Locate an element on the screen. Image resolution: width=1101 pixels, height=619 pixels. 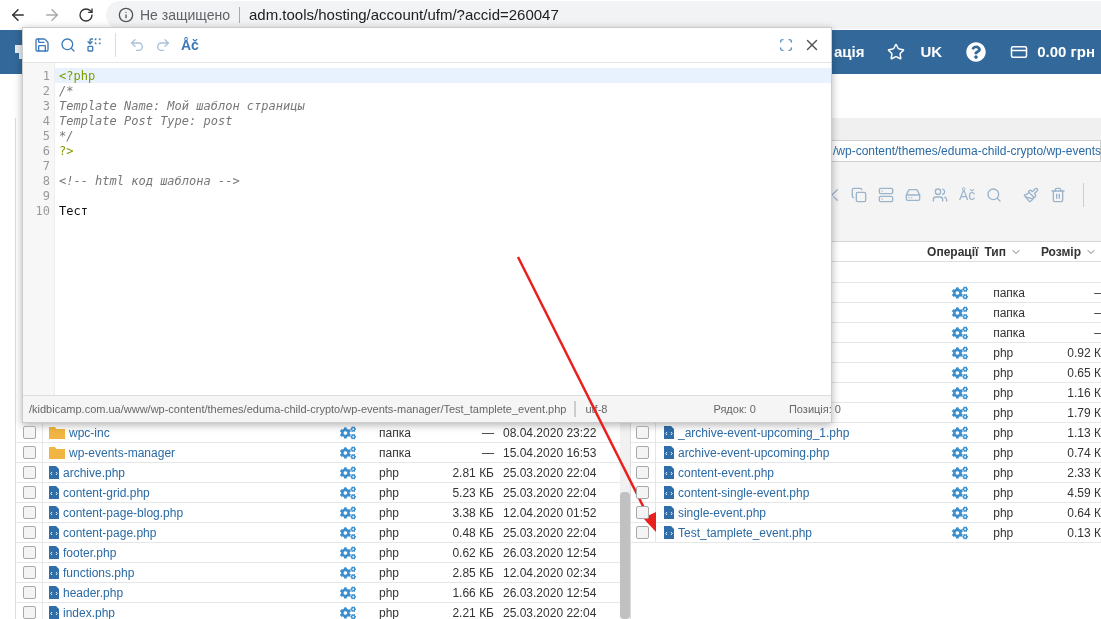
language-button: UK is located at coordinates (931, 52).